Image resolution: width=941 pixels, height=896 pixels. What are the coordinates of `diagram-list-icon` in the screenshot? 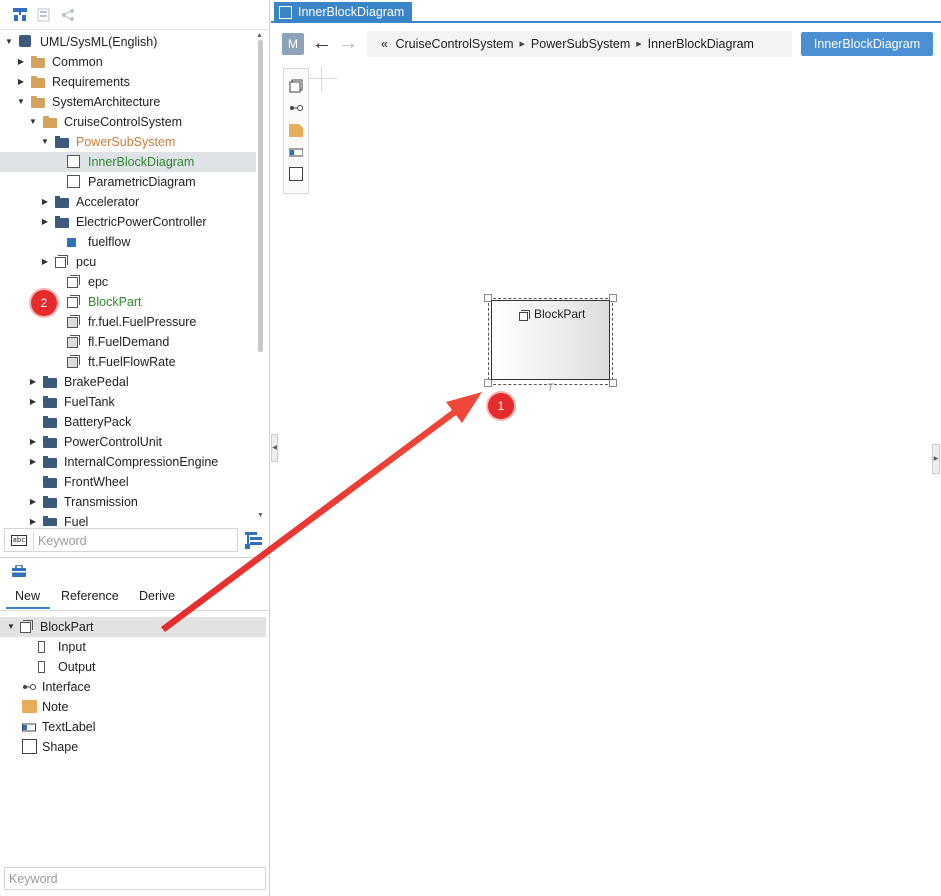 It's located at (44, 15).